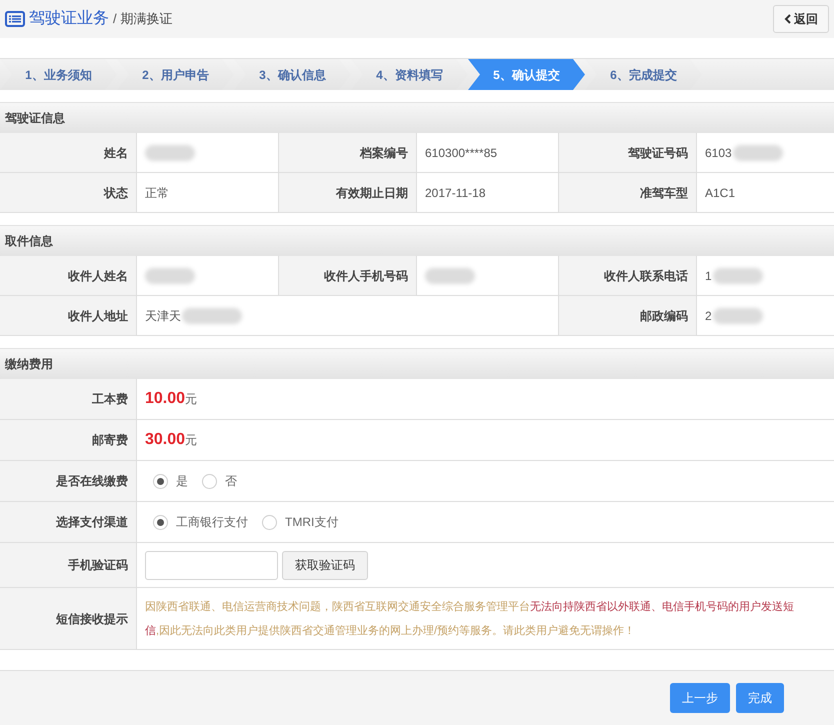  What do you see at coordinates (311, 522) in the screenshot?
I see `radio-label: TMRI支付` at bounding box center [311, 522].